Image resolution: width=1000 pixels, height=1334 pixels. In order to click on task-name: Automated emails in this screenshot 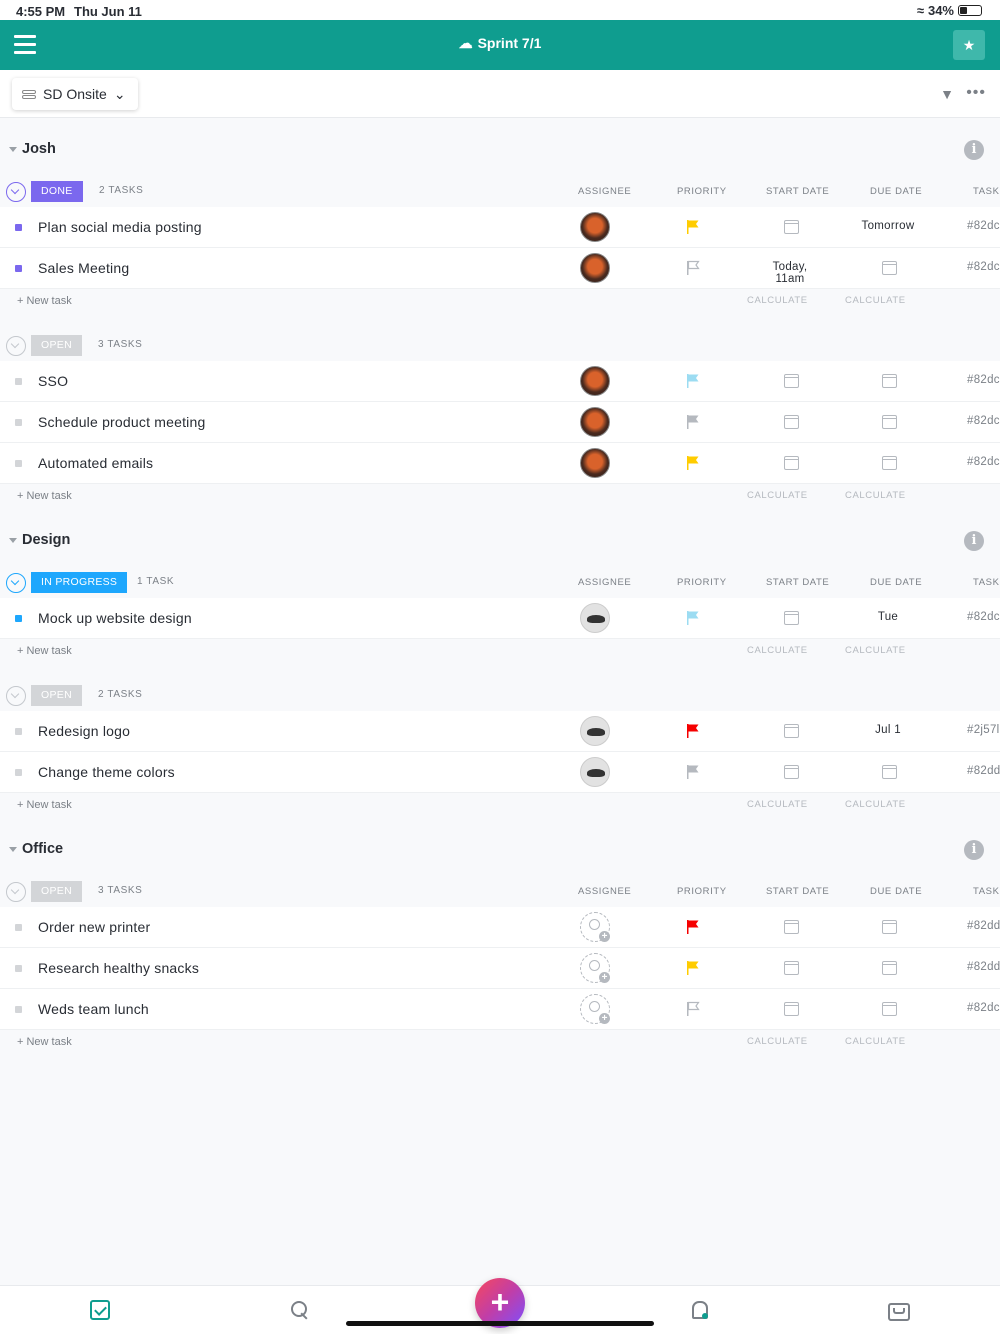, I will do `click(95, 463)`.